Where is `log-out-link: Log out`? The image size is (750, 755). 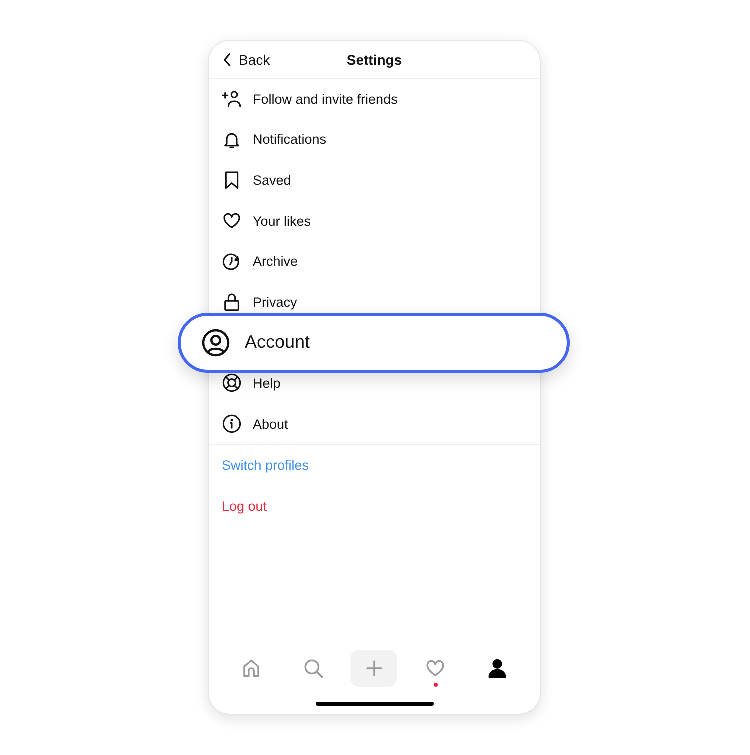 log-out-link: Log out is located at coordinates (245, 506).